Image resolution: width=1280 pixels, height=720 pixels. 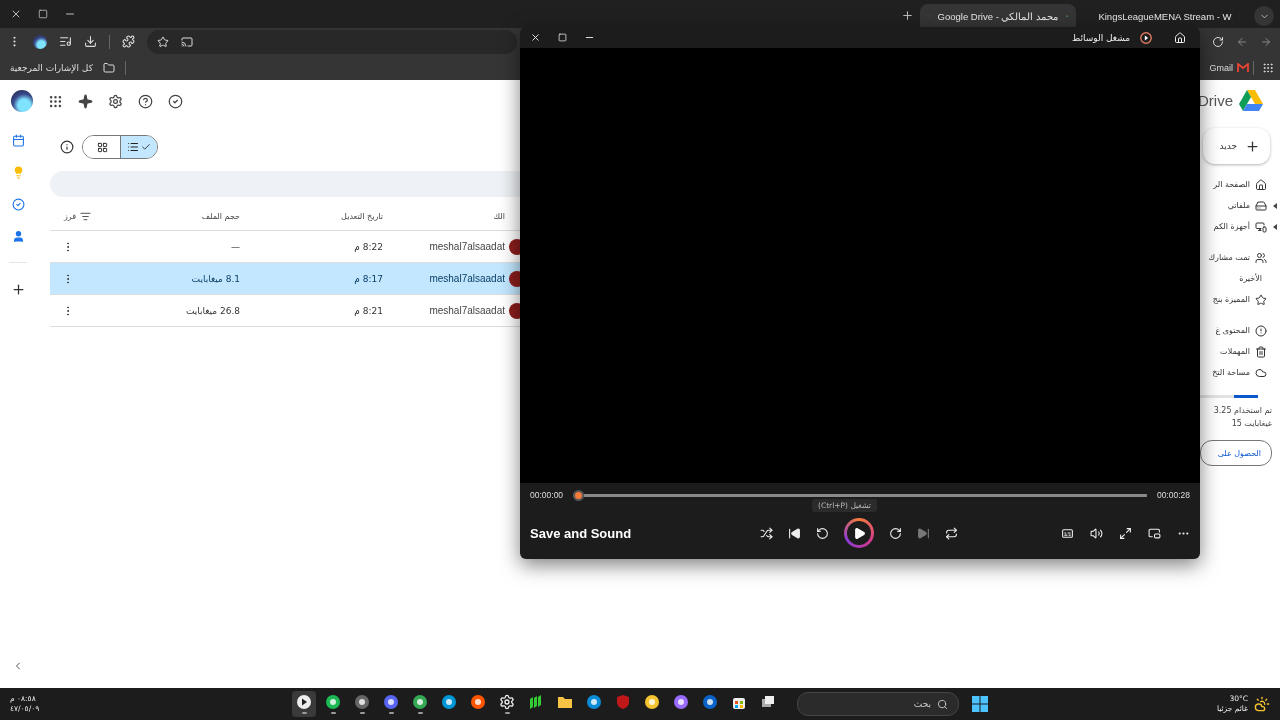 What do you see at coordinates (1261, 372) in the screenshot?
I see `cloud-icon` at bounding box center [1261, 372].